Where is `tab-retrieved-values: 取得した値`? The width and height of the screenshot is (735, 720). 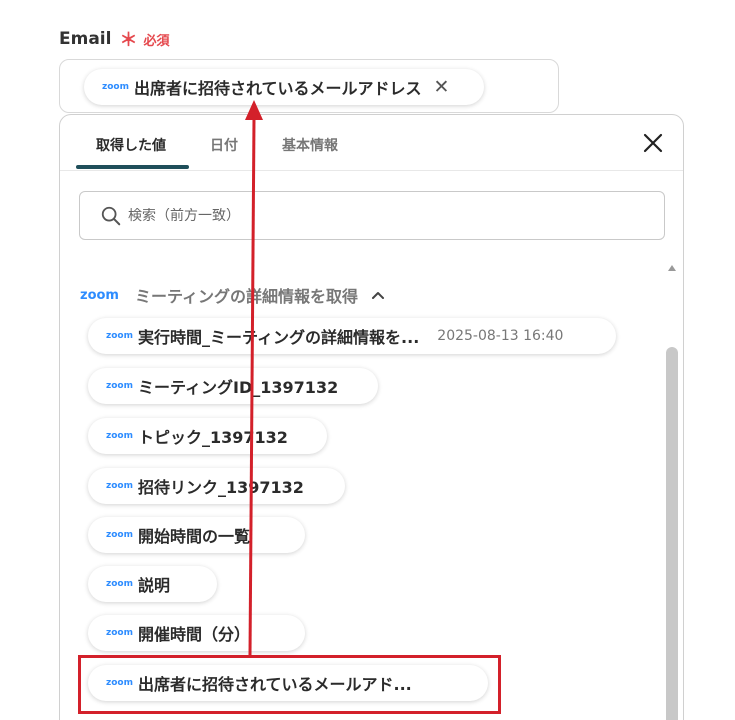 tab-retrieved-values: 取得した値 is located at coordinates (131, 145).